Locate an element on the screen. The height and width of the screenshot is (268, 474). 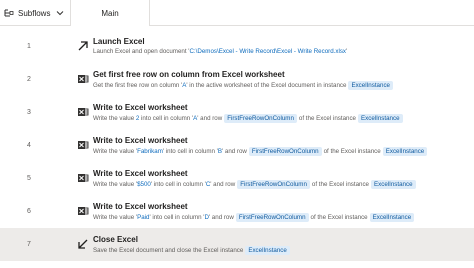
step-number: 2 is located at coordinates (29, 79).